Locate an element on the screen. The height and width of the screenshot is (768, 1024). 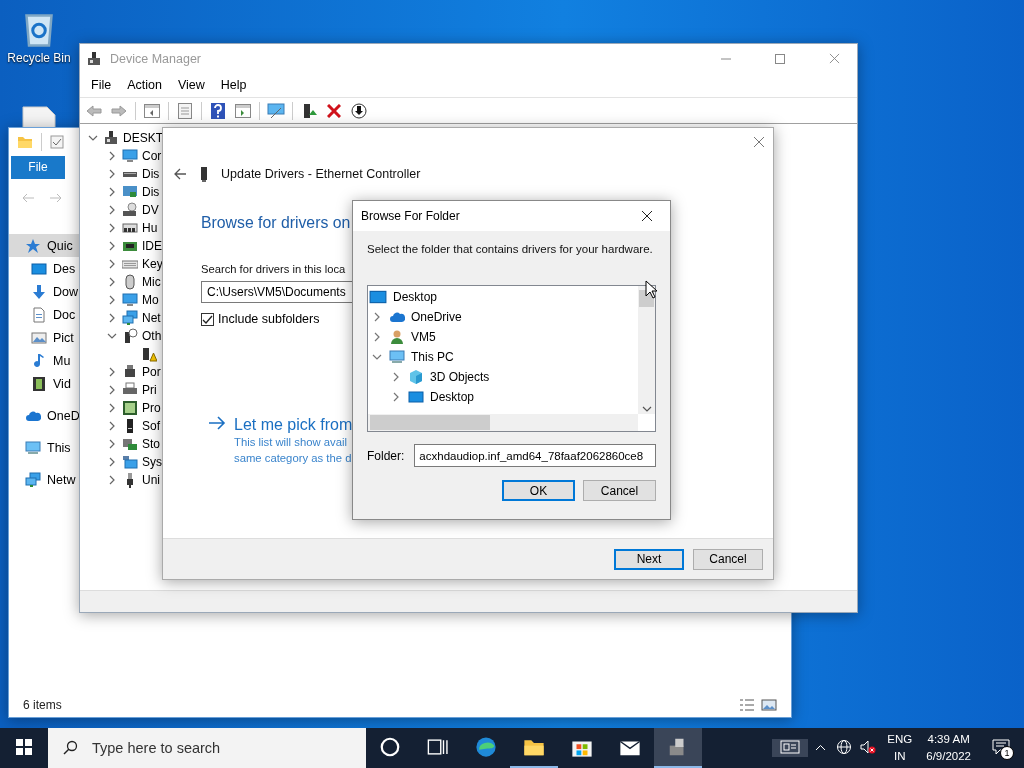
tree-item-label: IDE is located at coordinates (152, 246).